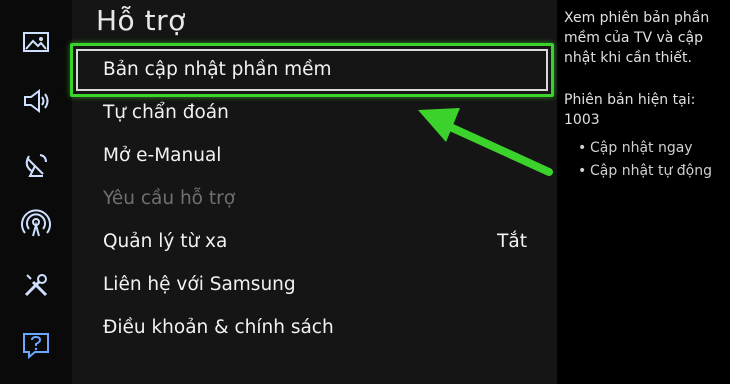  I want to click on menu-item-self-diagnosis: Tự chẩn đoán, so click(314, 112).